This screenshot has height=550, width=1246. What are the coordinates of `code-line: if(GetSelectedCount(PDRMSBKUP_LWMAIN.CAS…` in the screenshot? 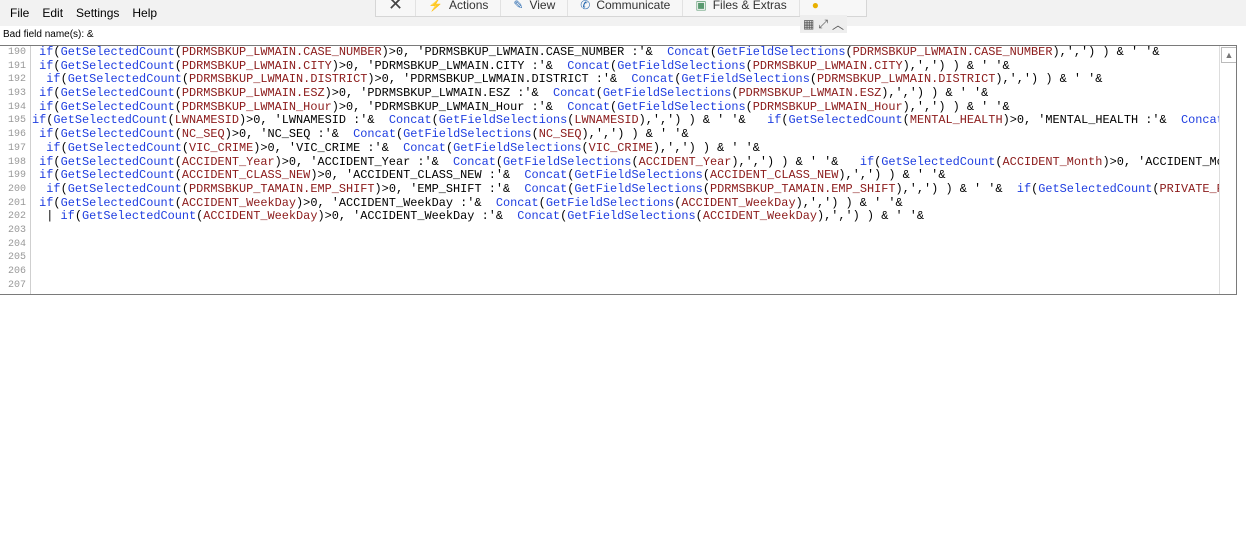 It's located at (599, 52).